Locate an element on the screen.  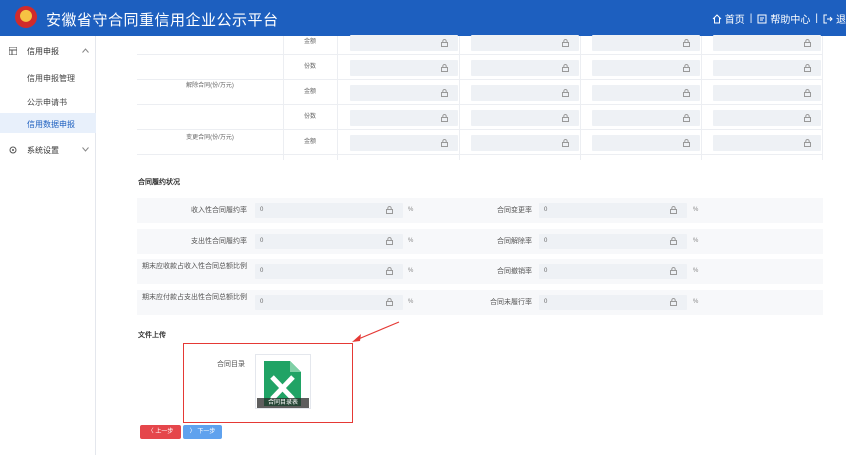
prev-step-button: 〈 上一步 is located at coordinates (160, 432).